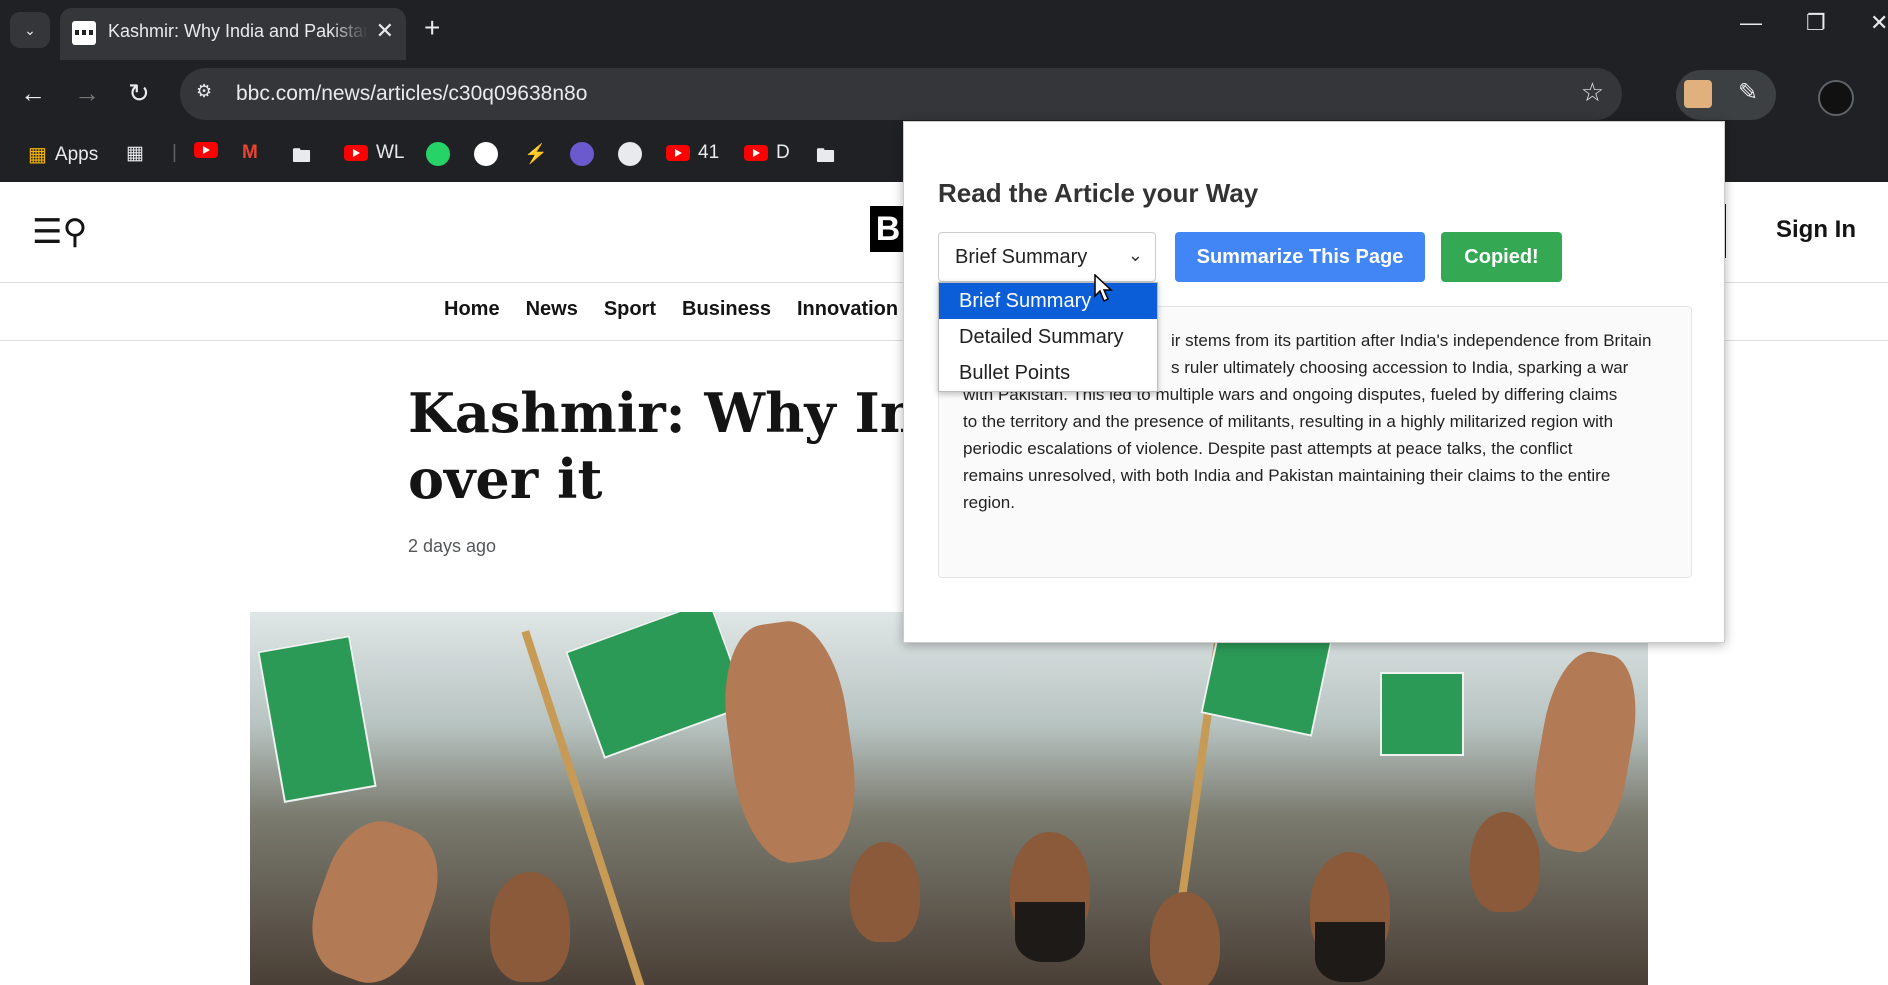 This screenshot has width=1888, height=985. What do you see at coordinates (1592, 92) in the screenshot?
I see `bookmark-star-icon: ☆` at bounding box center [1592, 92].